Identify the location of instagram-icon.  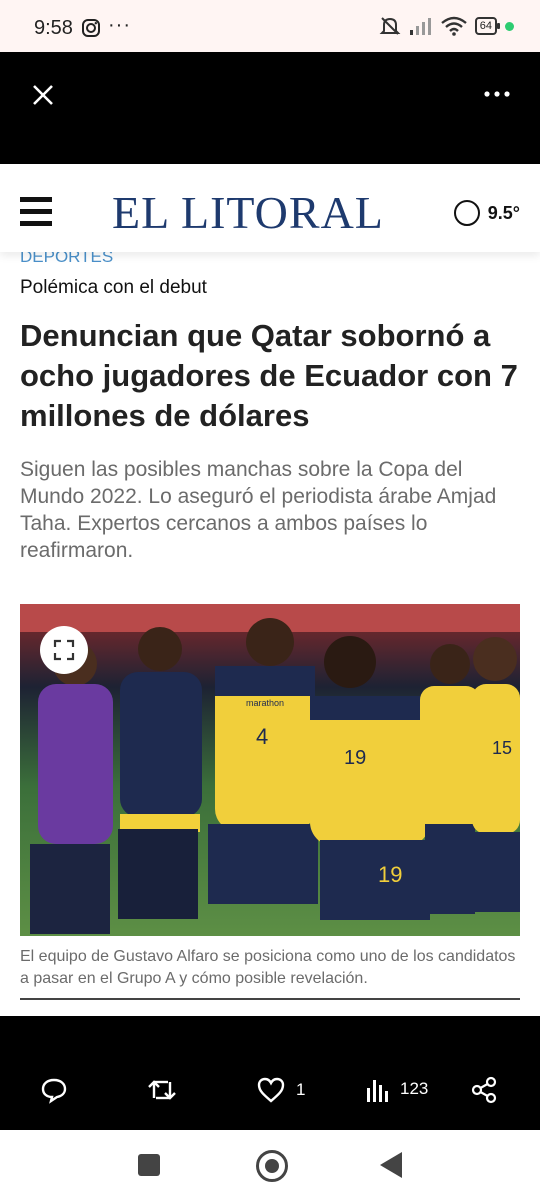
(91, 28).